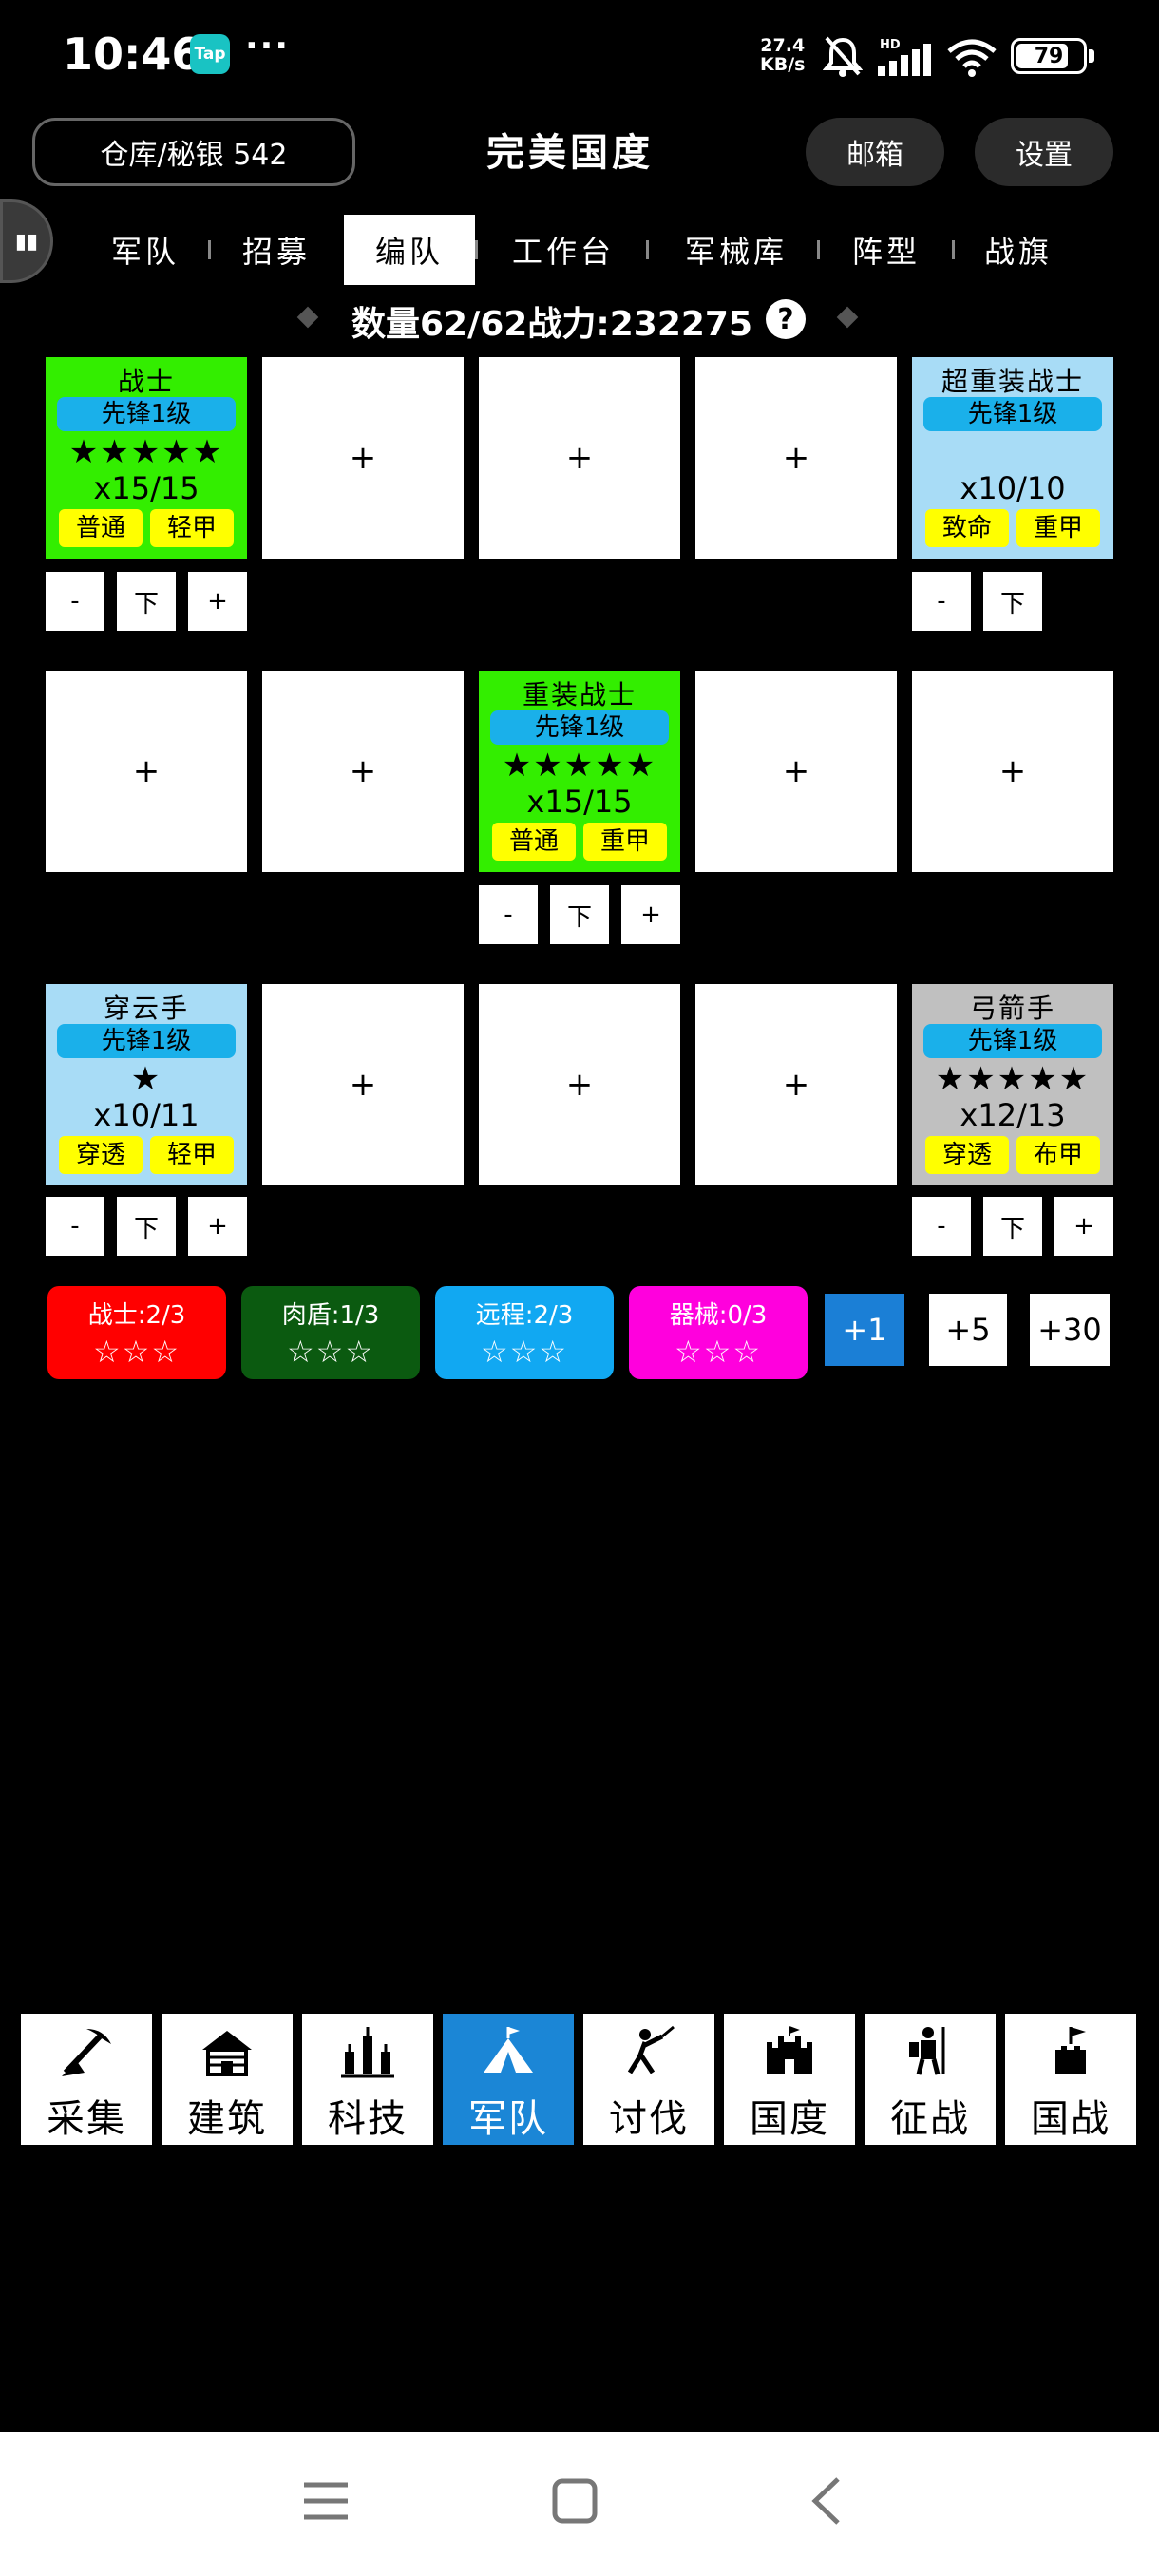 This screenshot has width=1159, height=2576. Describe the element at coordinates (1012, 381) in the screenshot. I see `unit-name: 超重装战士` at that location.